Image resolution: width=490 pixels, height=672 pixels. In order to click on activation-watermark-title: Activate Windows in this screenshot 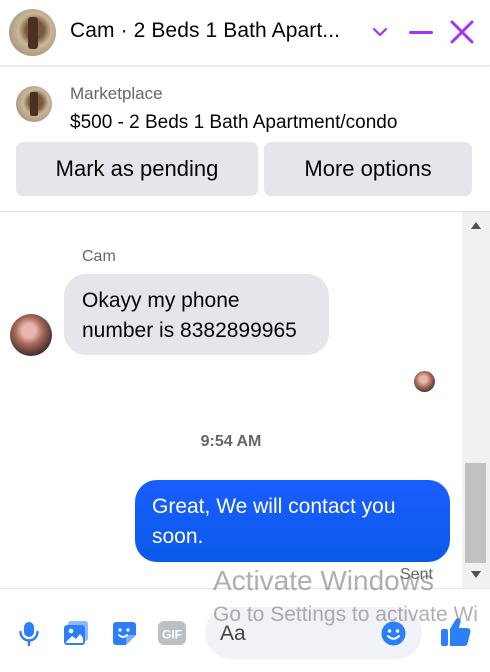, I will do `click(323, 580)`.